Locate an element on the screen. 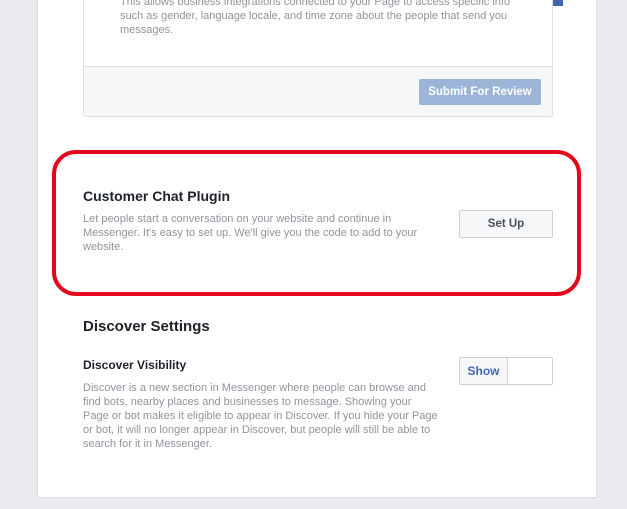 The height and width of the screenshot is (509, 627). discover-visibility-toggle: Show is located at coordinates (506, 371).